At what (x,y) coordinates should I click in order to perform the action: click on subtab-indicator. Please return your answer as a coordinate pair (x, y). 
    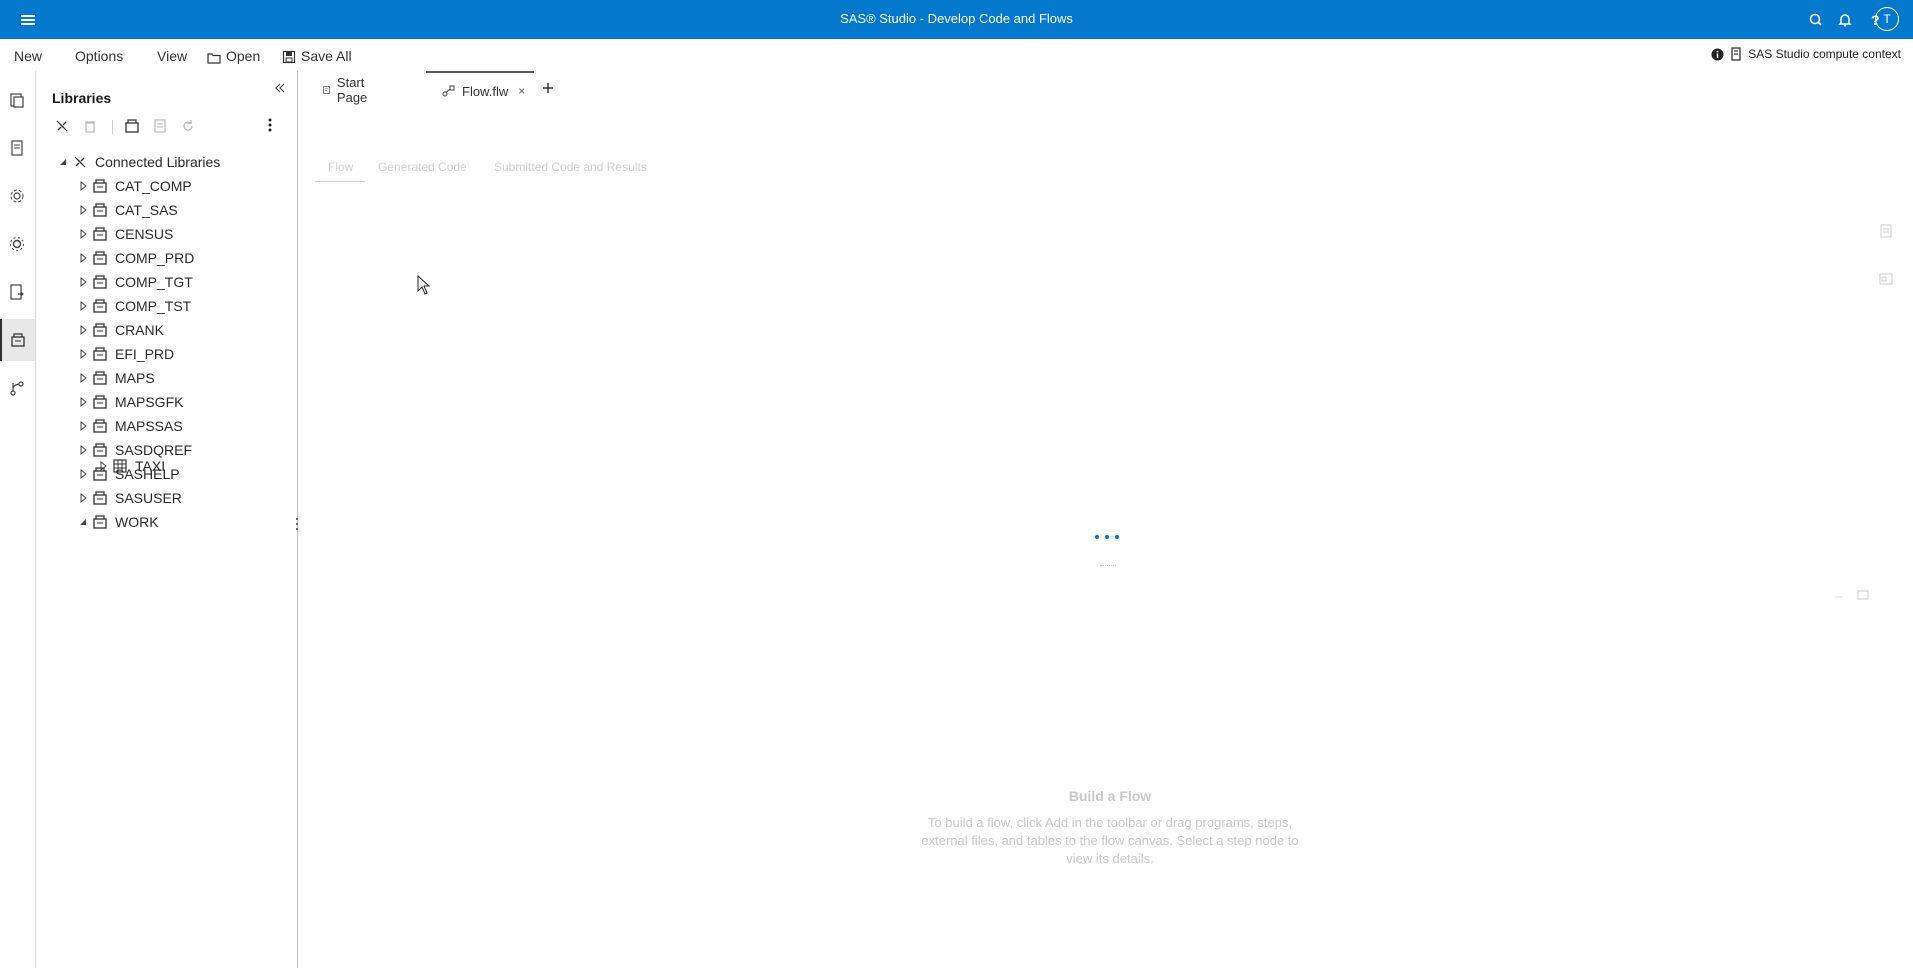
    Looking at the image, I should click on (340, 181).